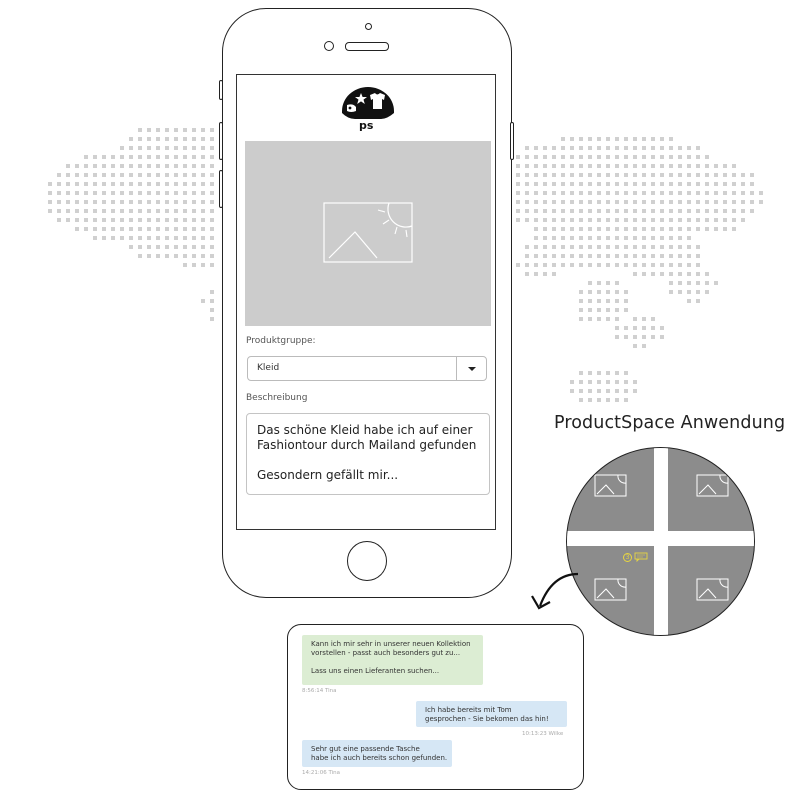 The image size is (800, 800). What do you see at coordinates (368, 233) in the screenshot?
I see `product-image` at bounding box center [368, 233].